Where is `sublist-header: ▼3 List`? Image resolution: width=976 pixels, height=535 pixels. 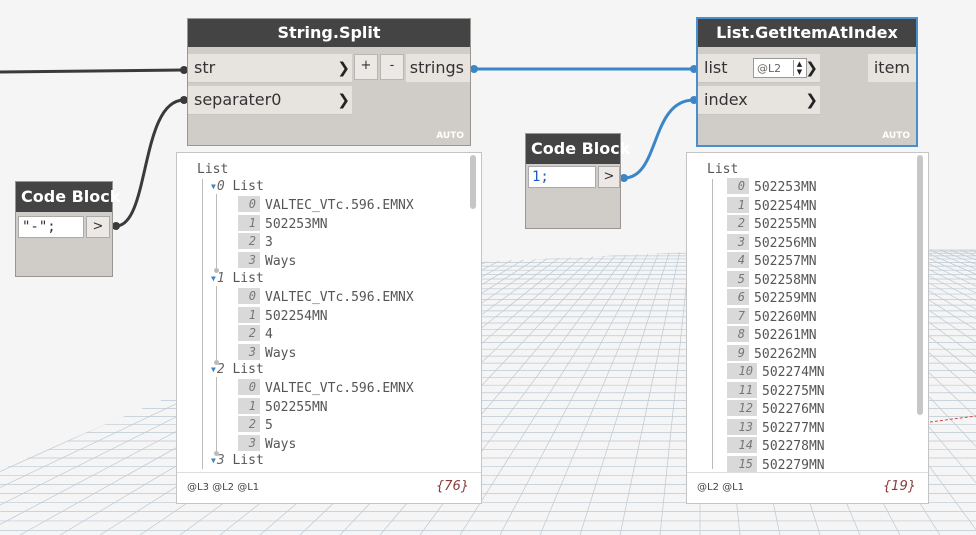
sublist-header: ▼3 List is located at coordinates (237, 461).